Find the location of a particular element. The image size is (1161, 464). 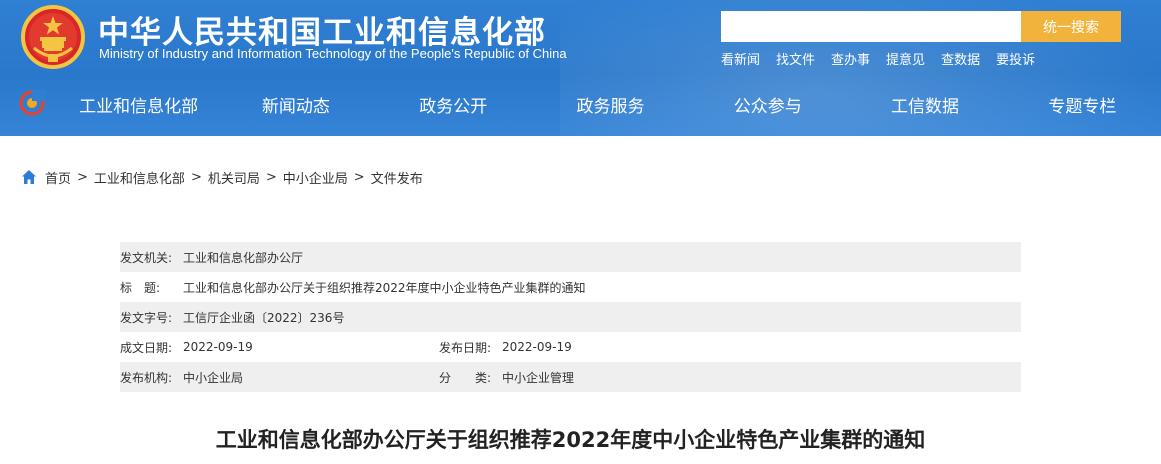

doc-number-label: 发文字号: is located at coordinates (146, 317).